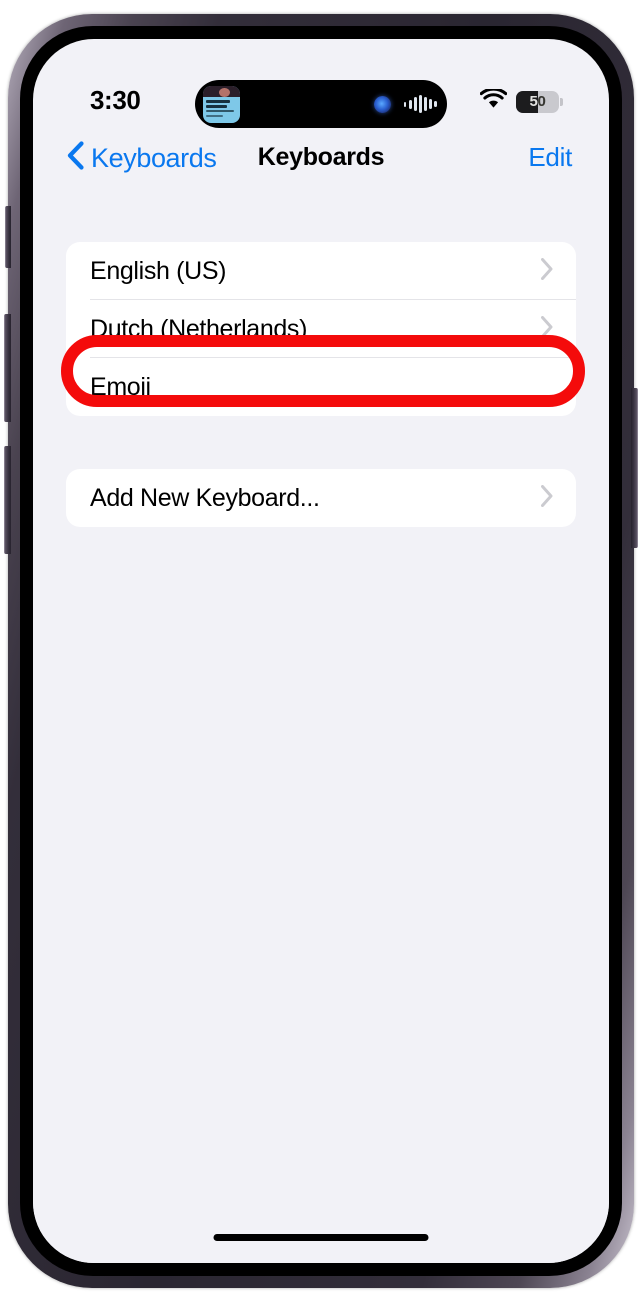  Describe the element at coordinates (634, 468) in the screenshot. I see `power-button` at that location.